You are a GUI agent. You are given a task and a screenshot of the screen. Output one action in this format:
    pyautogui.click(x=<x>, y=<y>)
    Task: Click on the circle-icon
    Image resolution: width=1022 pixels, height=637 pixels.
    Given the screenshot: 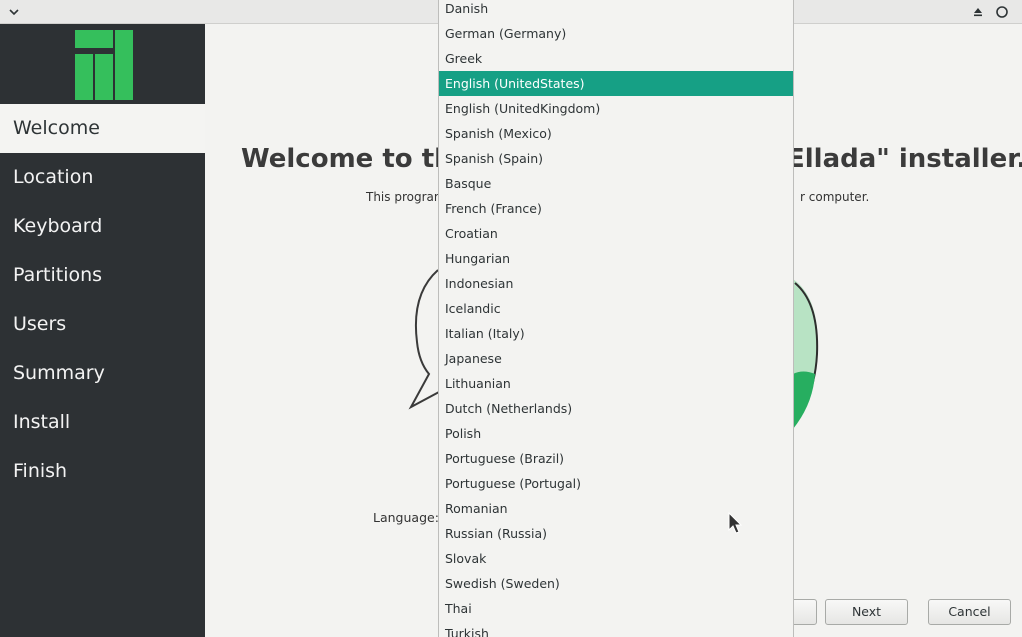 What is the action you would take?
    pyautogui.click(x=1002, y=12)
    